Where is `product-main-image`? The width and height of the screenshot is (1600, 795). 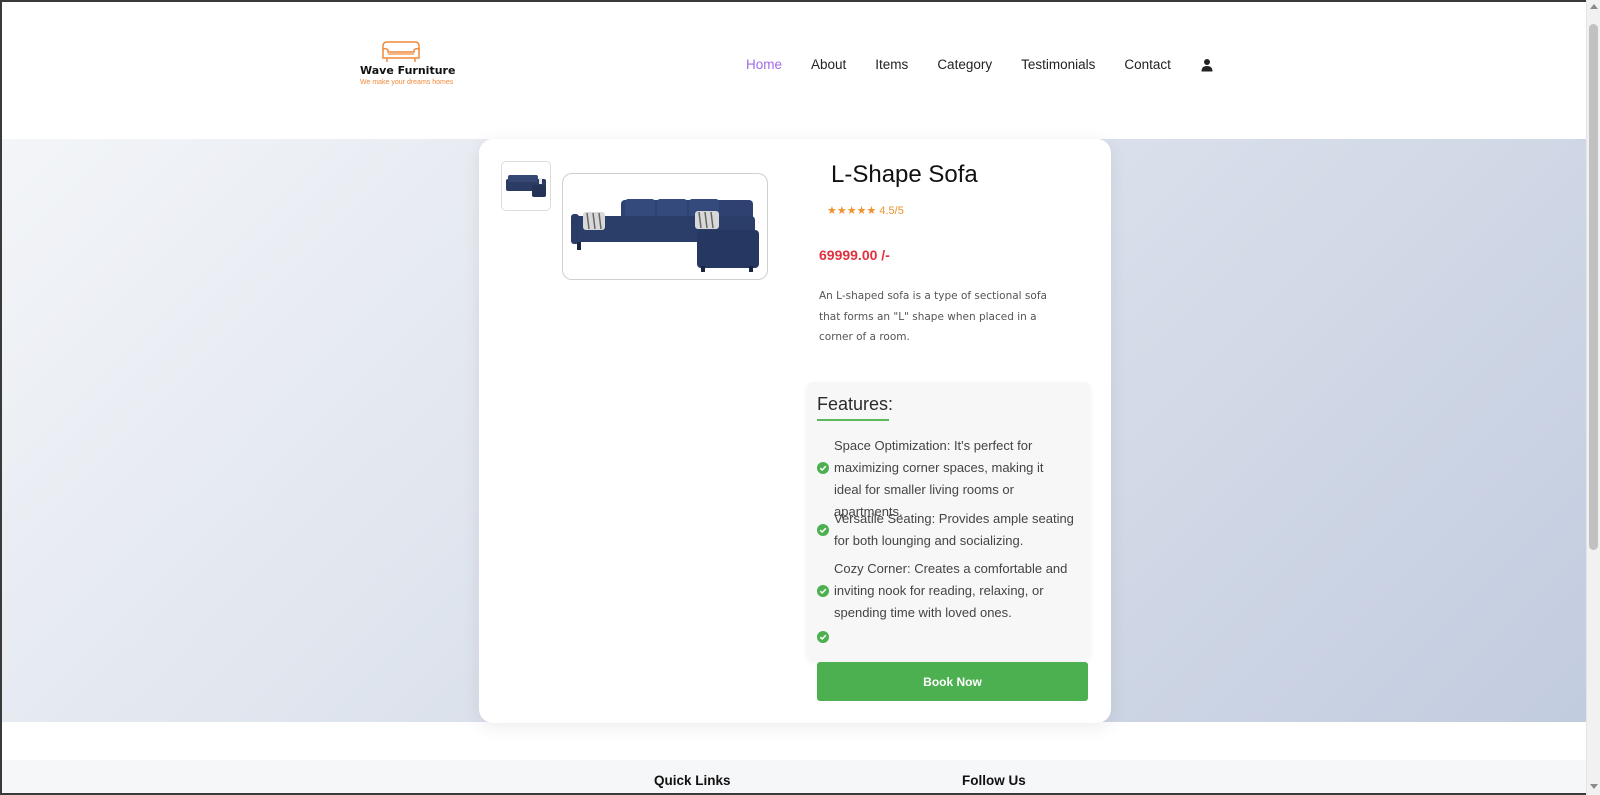 product-main-image is located at coordinates (665, 226).